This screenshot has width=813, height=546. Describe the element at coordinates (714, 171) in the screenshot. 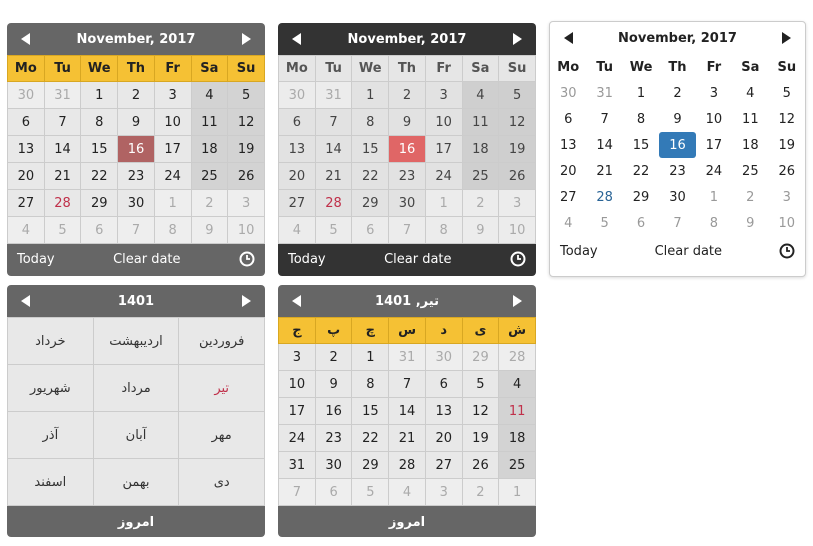

I see `day-cell: 24` at that location.